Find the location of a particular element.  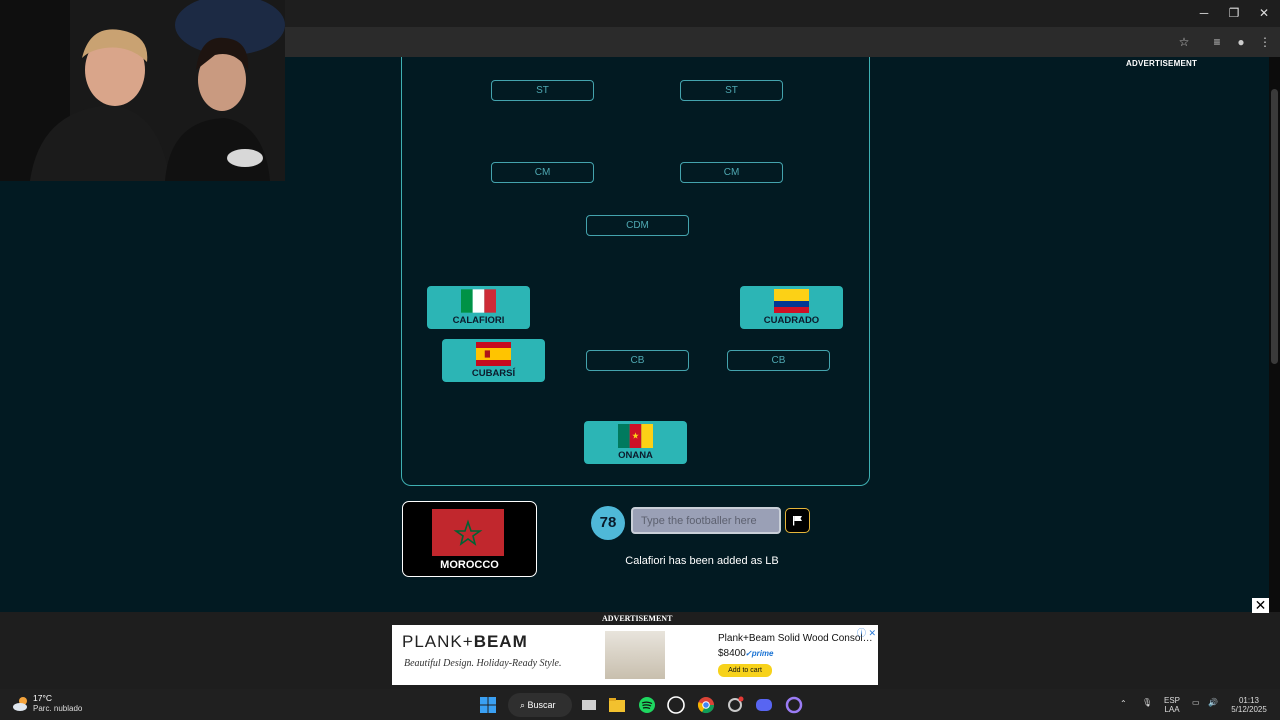

player-card-onana: ONANA is located at coordinates (635, 442).